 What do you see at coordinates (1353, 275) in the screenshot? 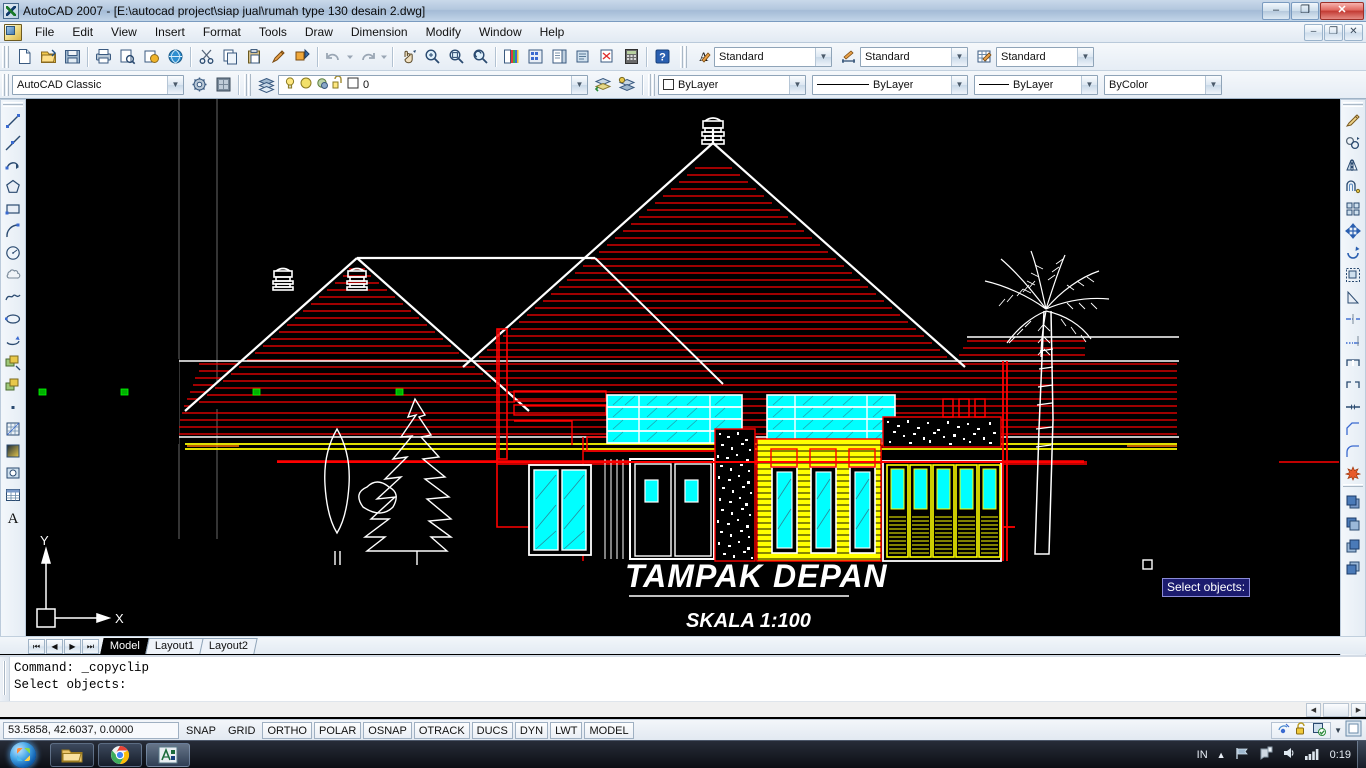
I see `scale-icon` at bounding box center [1353, 275].